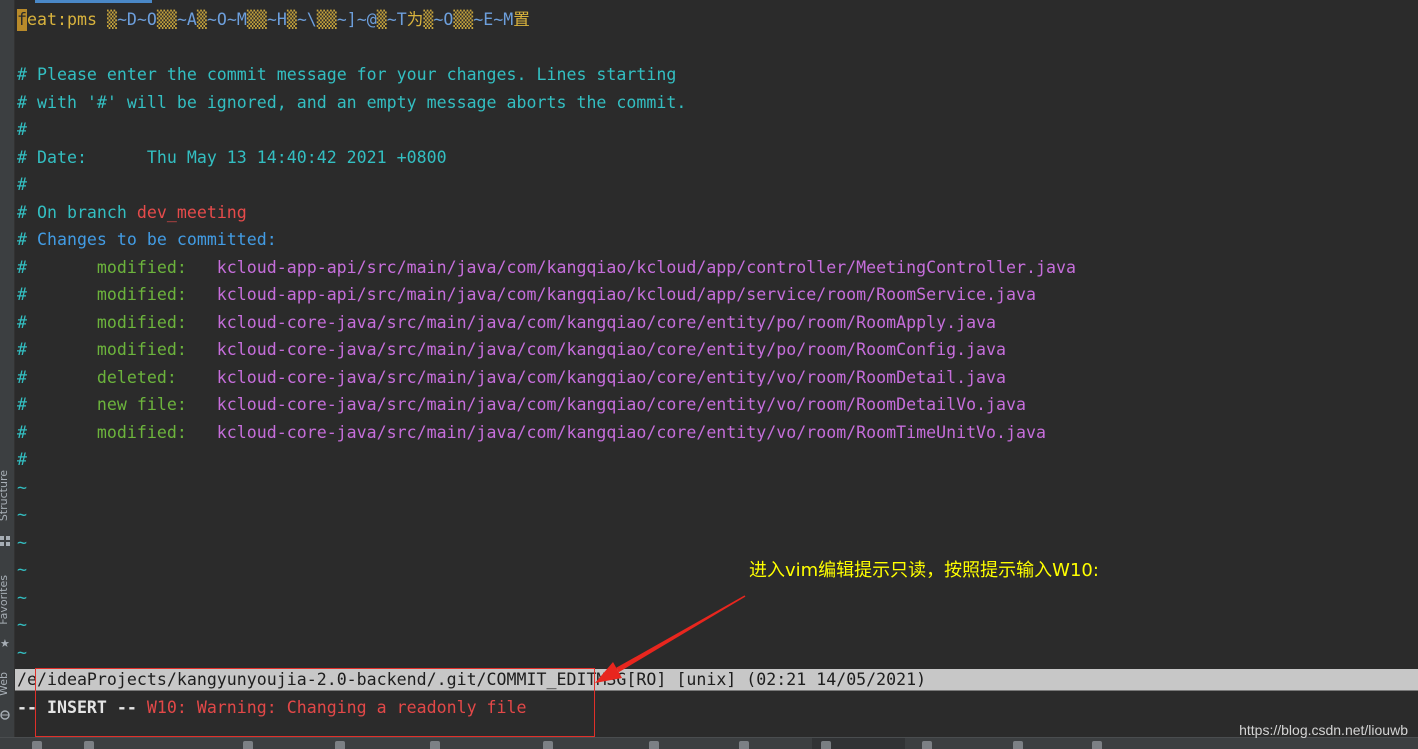 Image resolution: width=1418 pixels, height=749 pixels. Describe the element at coordinates (136, 20) in the screenshot. I see `control-chars: ~D~O` at that location.